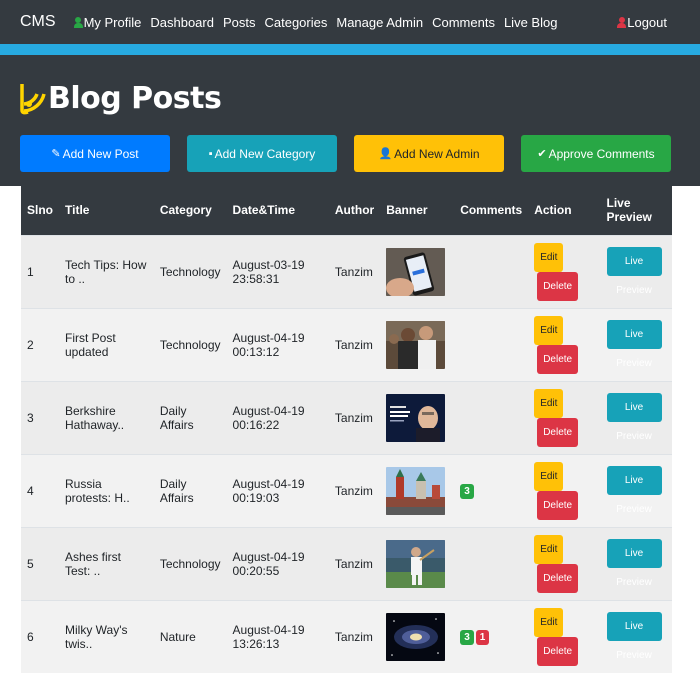  I want to click on nav-dashboard: Dashboard, so click(182, 22).